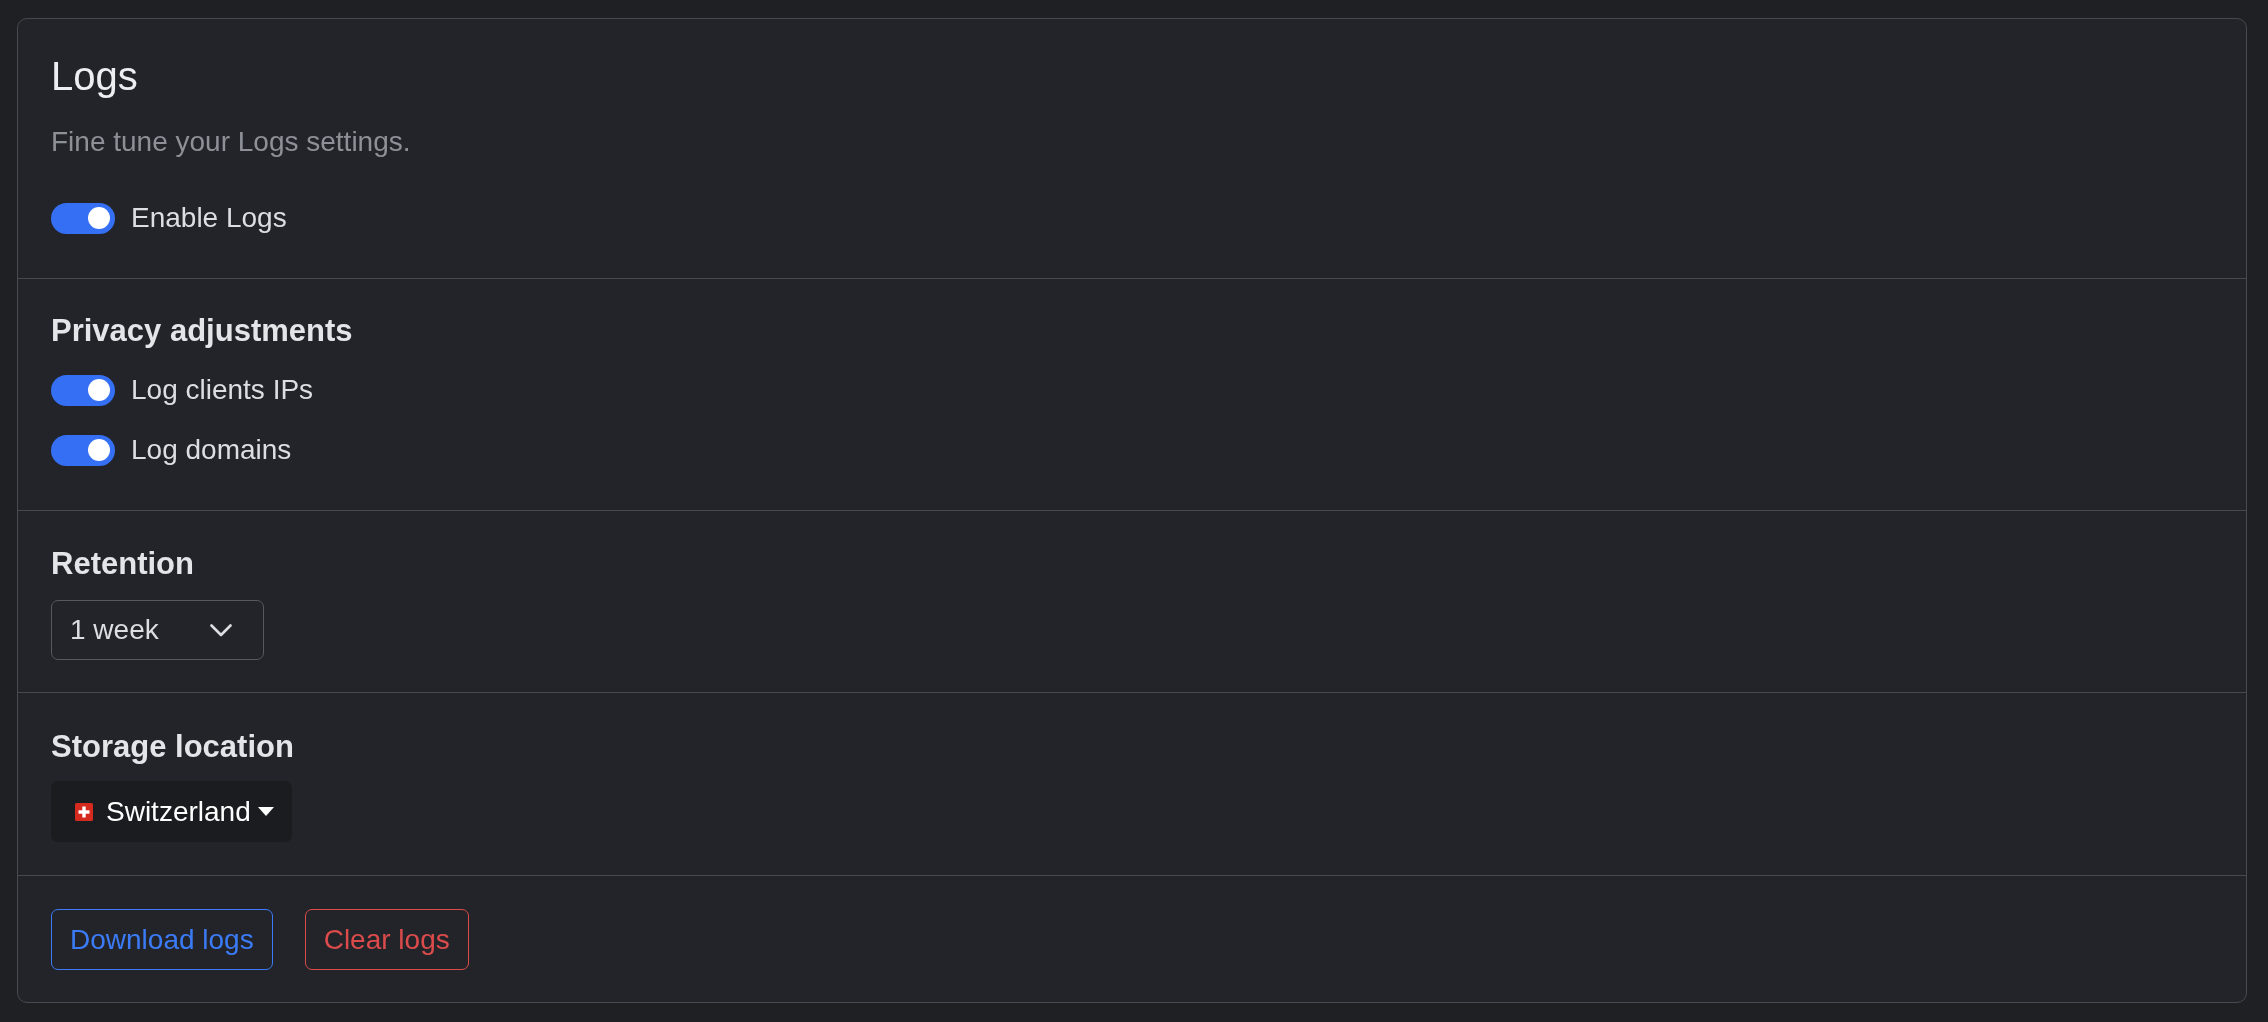  Describe the element at coordinates (202, 331) in the screenshot. I see `section-heading: Privacy adjustments` at that location.